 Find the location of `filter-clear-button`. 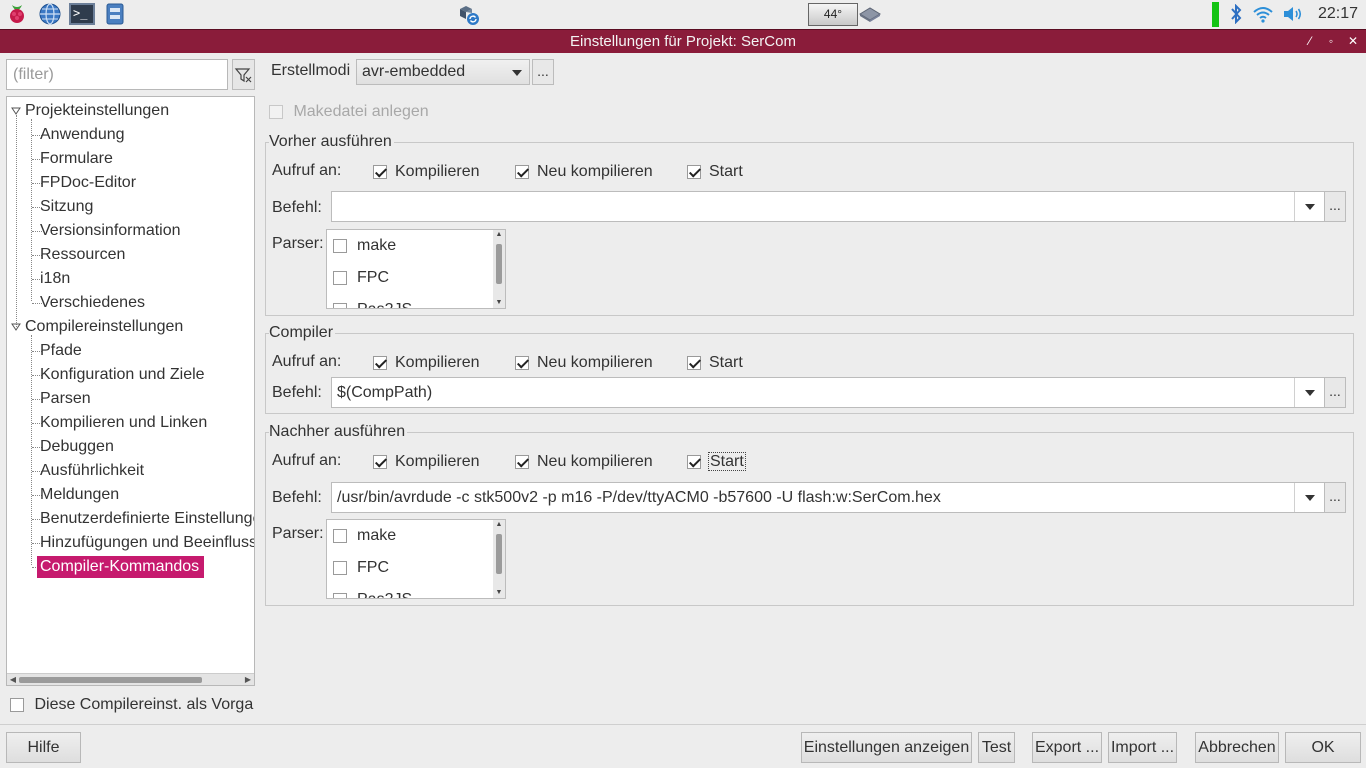

filter-clear-button is located at coordinates (243, 74).